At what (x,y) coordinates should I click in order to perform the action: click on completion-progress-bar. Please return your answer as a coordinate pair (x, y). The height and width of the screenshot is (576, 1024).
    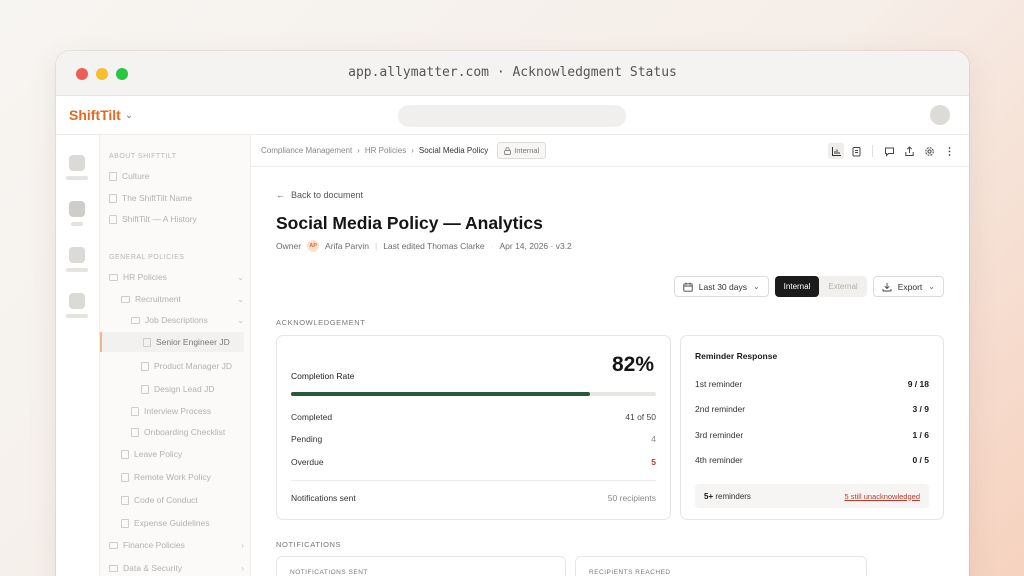
    Looking at the image, I should click on (473, 394).